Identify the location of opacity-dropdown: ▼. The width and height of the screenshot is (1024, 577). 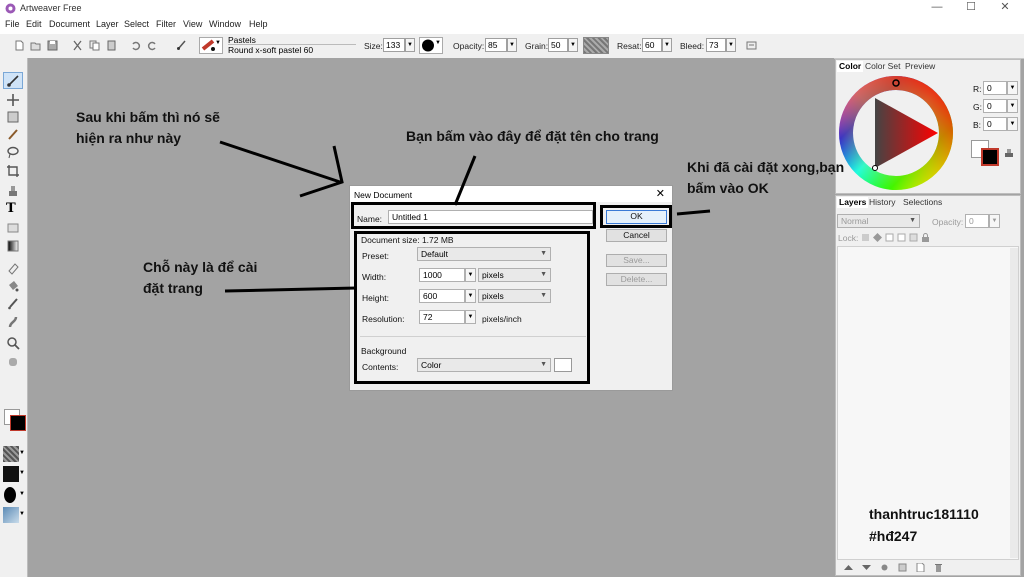
(512, 45).